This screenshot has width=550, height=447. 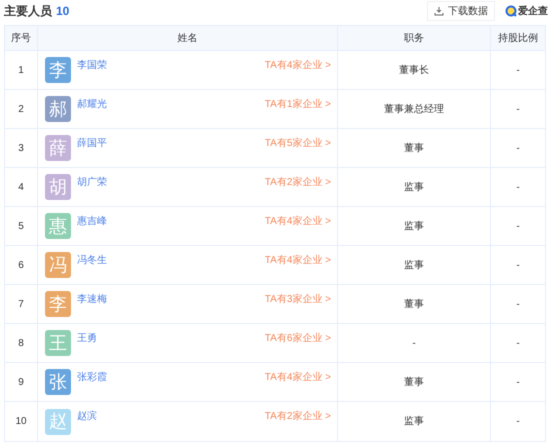 What do you see at coordinates (92, 182) in the screenshot?
I see `person-name-link: 胡广荣` at bounding box center [92, 182].